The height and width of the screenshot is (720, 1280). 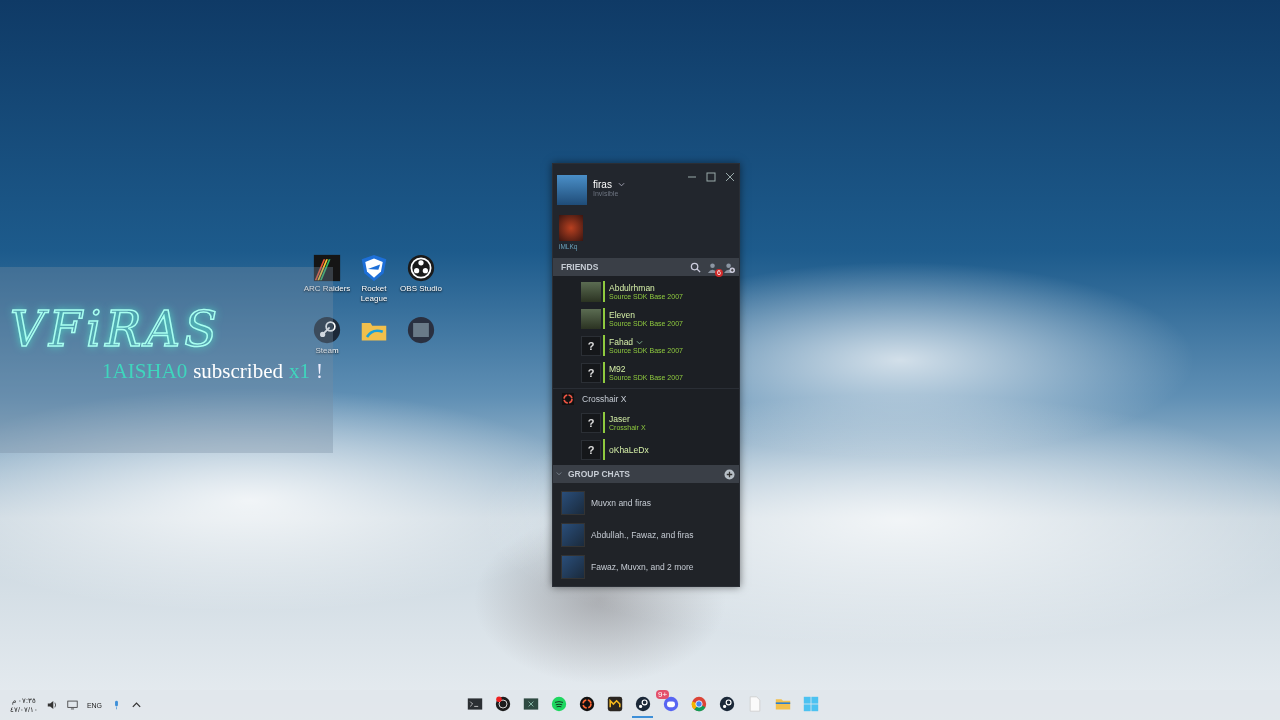 What do you see at coordinates (646, 342) in the screenshot?
I see `friend-name: Fahad` at bounding box center [646, 342].